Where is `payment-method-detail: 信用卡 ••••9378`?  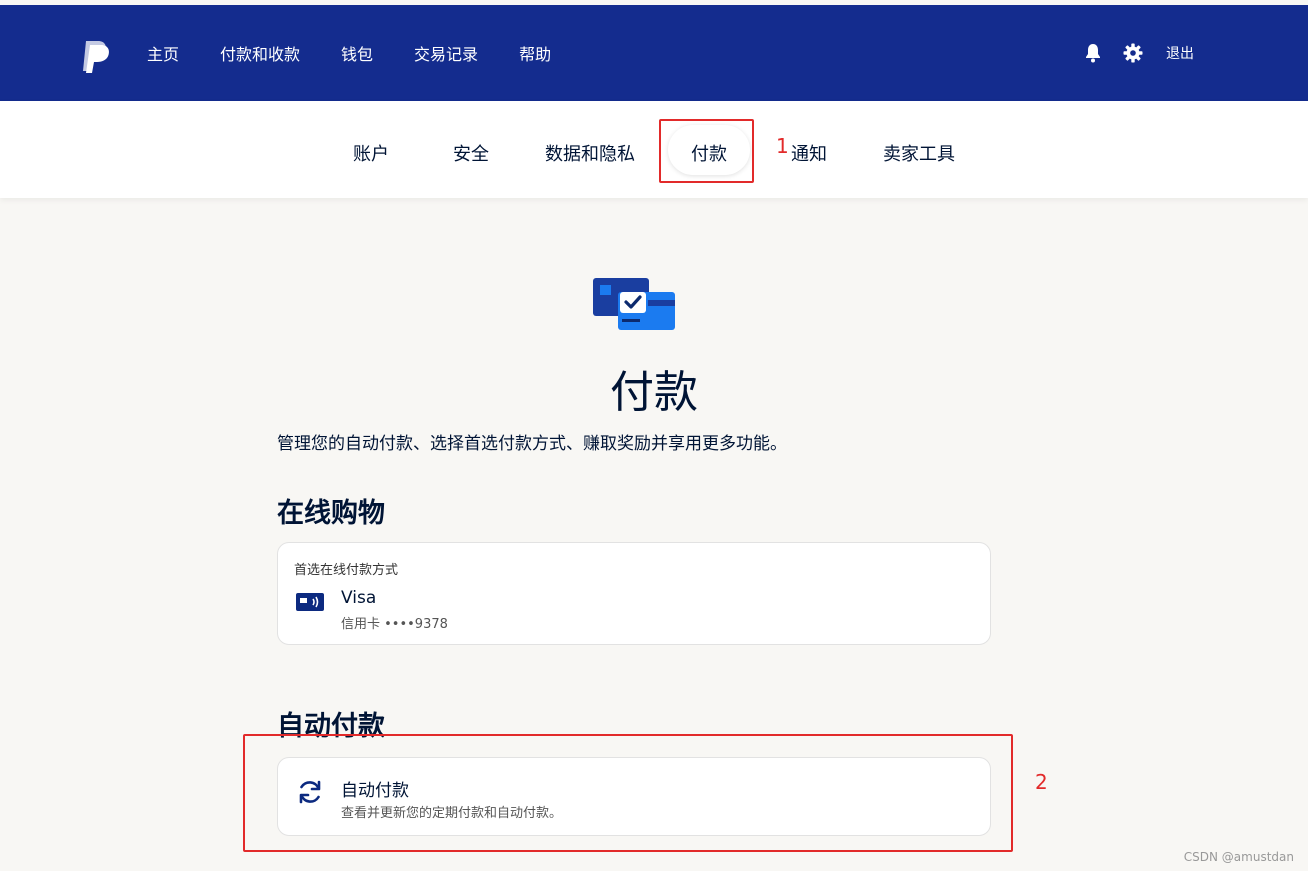 payment-method-detail: 信用卡 ••••9378 is located at coordinates (394, 624).